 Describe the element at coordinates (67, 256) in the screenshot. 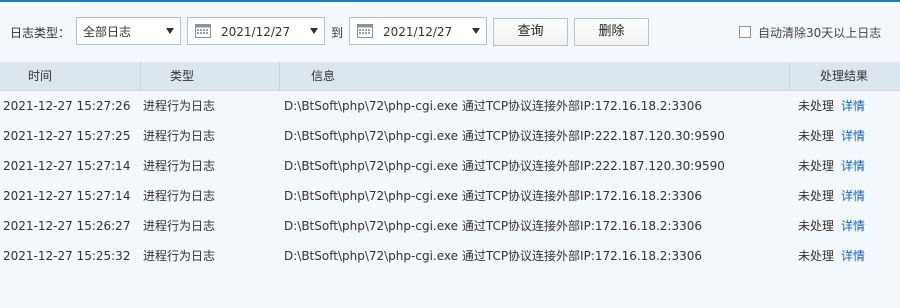

I see `row-time: 2021-12-27 15:25:32` at that location.